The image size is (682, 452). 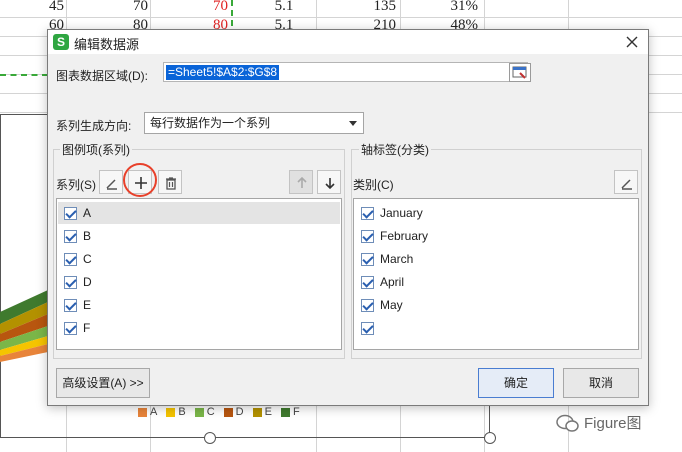 I want to click on range-picker-icon, so click(x=519, y=72).